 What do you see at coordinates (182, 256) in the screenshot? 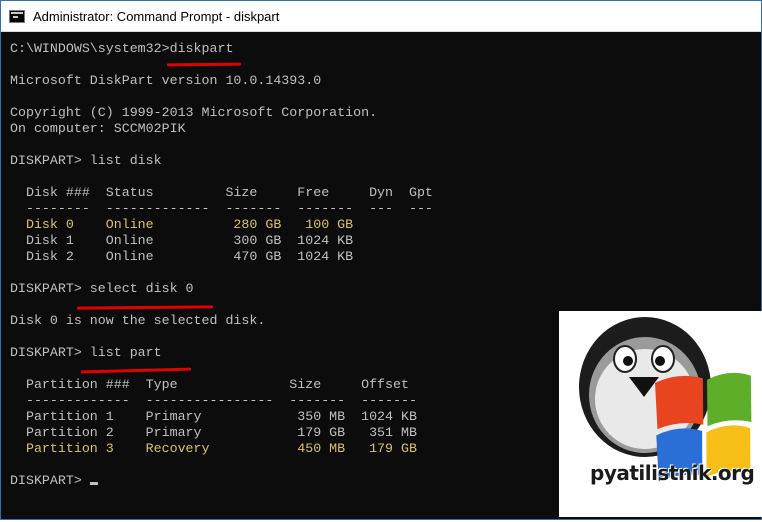
I see `console-line-text: Disk 2 Online 470 GB 1024 KB` at bounding box center [182, 256].